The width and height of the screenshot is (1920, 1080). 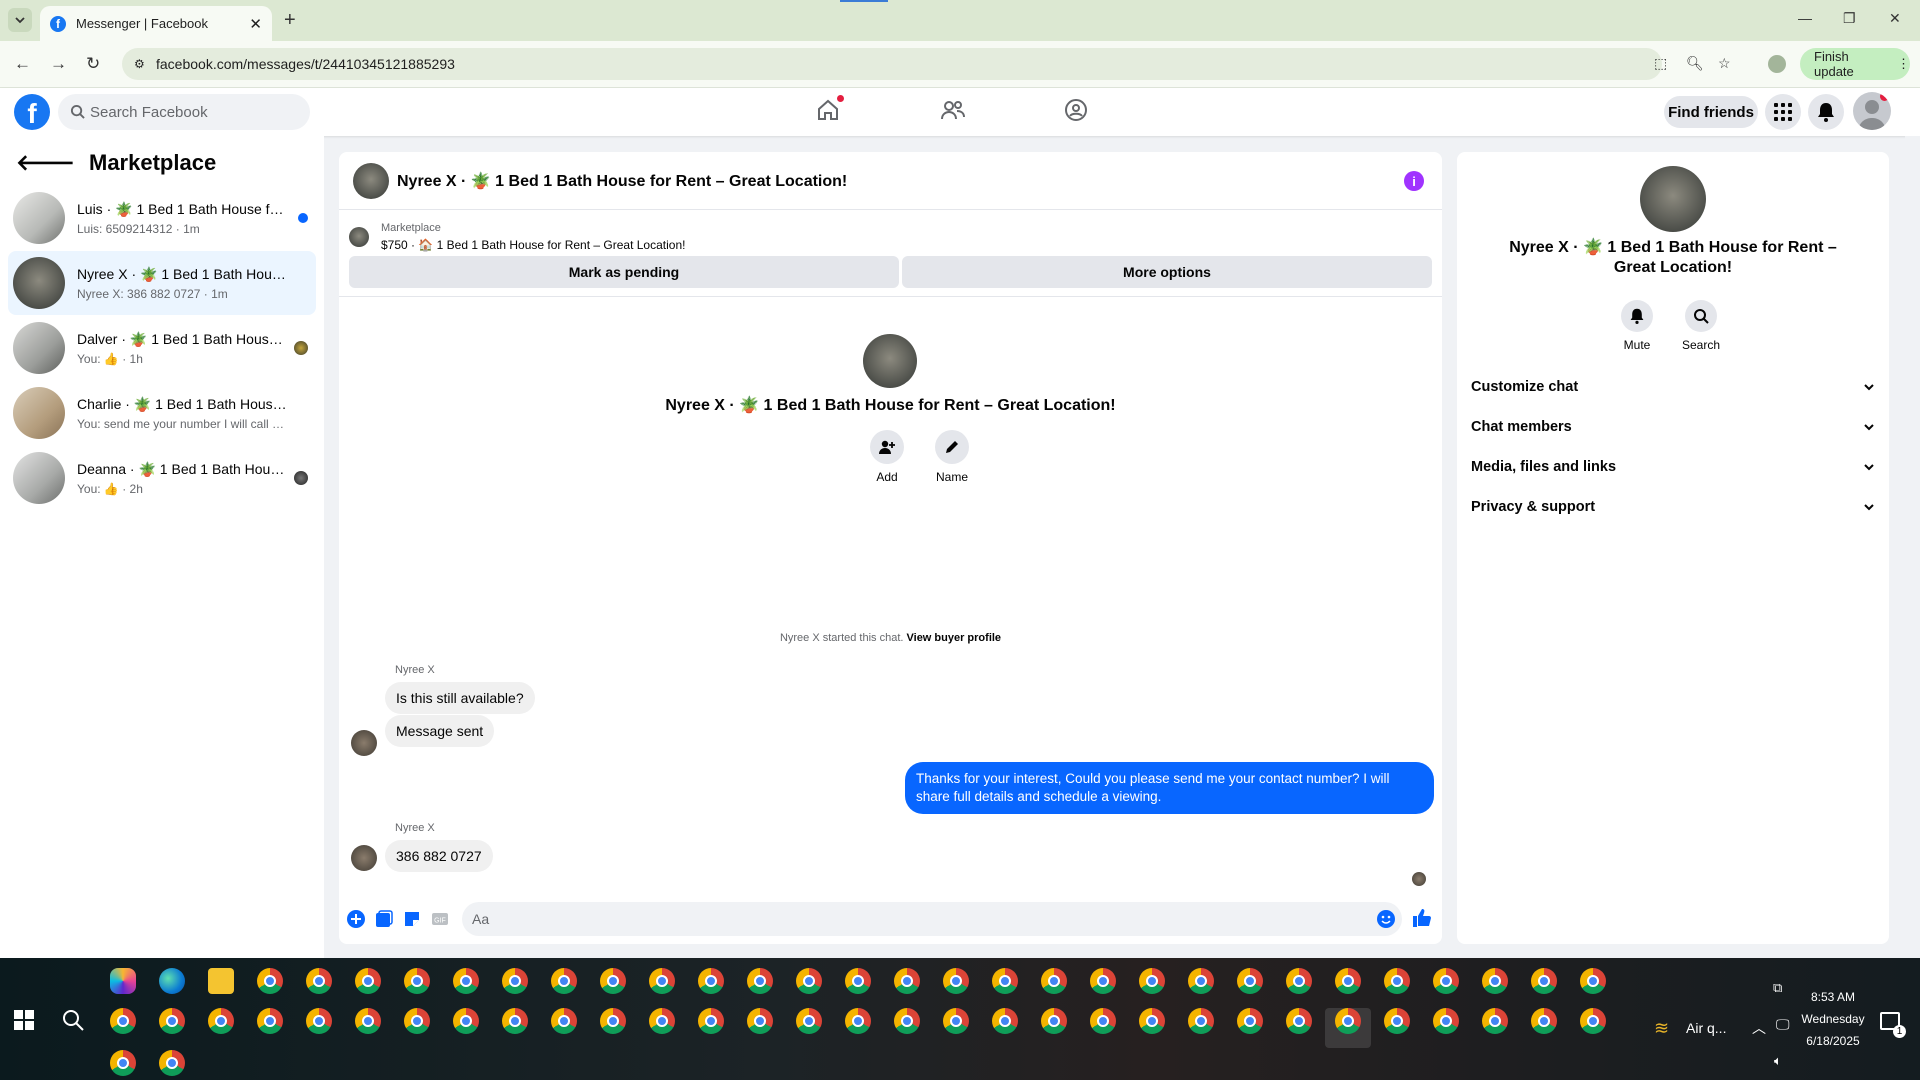 What do you see at coordinates (440, 731) in the screenshot?
I see `incoming-message: Message sent` at bounding box center [440, 731].